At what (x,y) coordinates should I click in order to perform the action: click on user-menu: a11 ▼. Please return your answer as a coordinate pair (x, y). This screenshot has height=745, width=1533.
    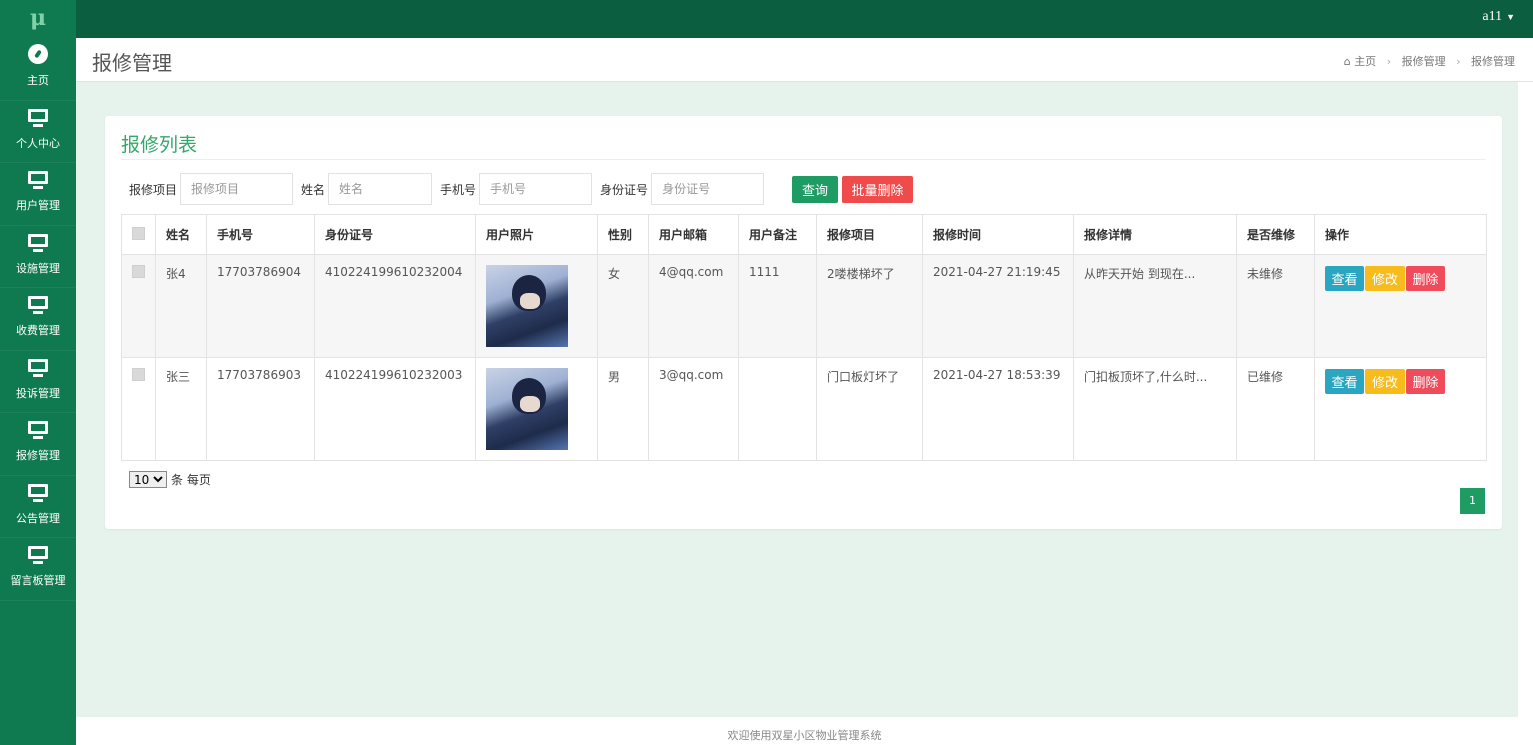
    Looking at the image, I should click on (1498, 19).